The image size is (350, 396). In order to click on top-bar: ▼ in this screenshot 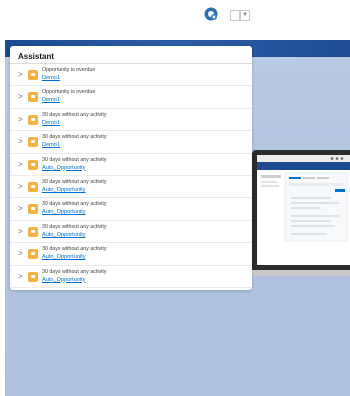, I will do `click(175, 20)`.